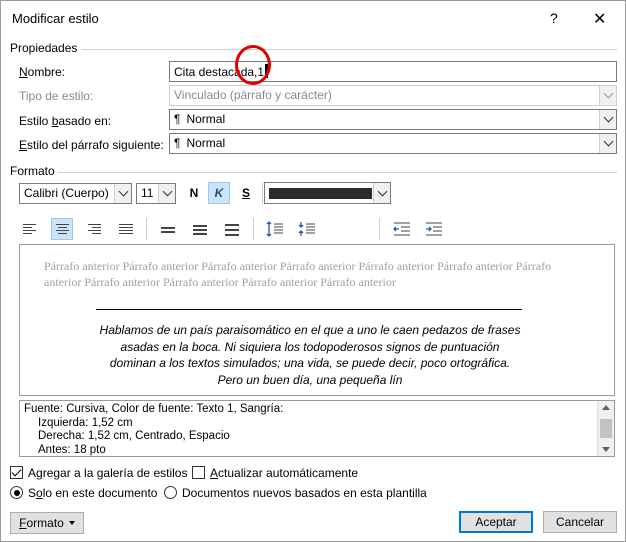 Image resolution: width=626 pixels, height=542 pixels. Describe the element at coordinates (275, 229) in the screenshot. I see `increase-paragraph-spacing-icon` at that location.